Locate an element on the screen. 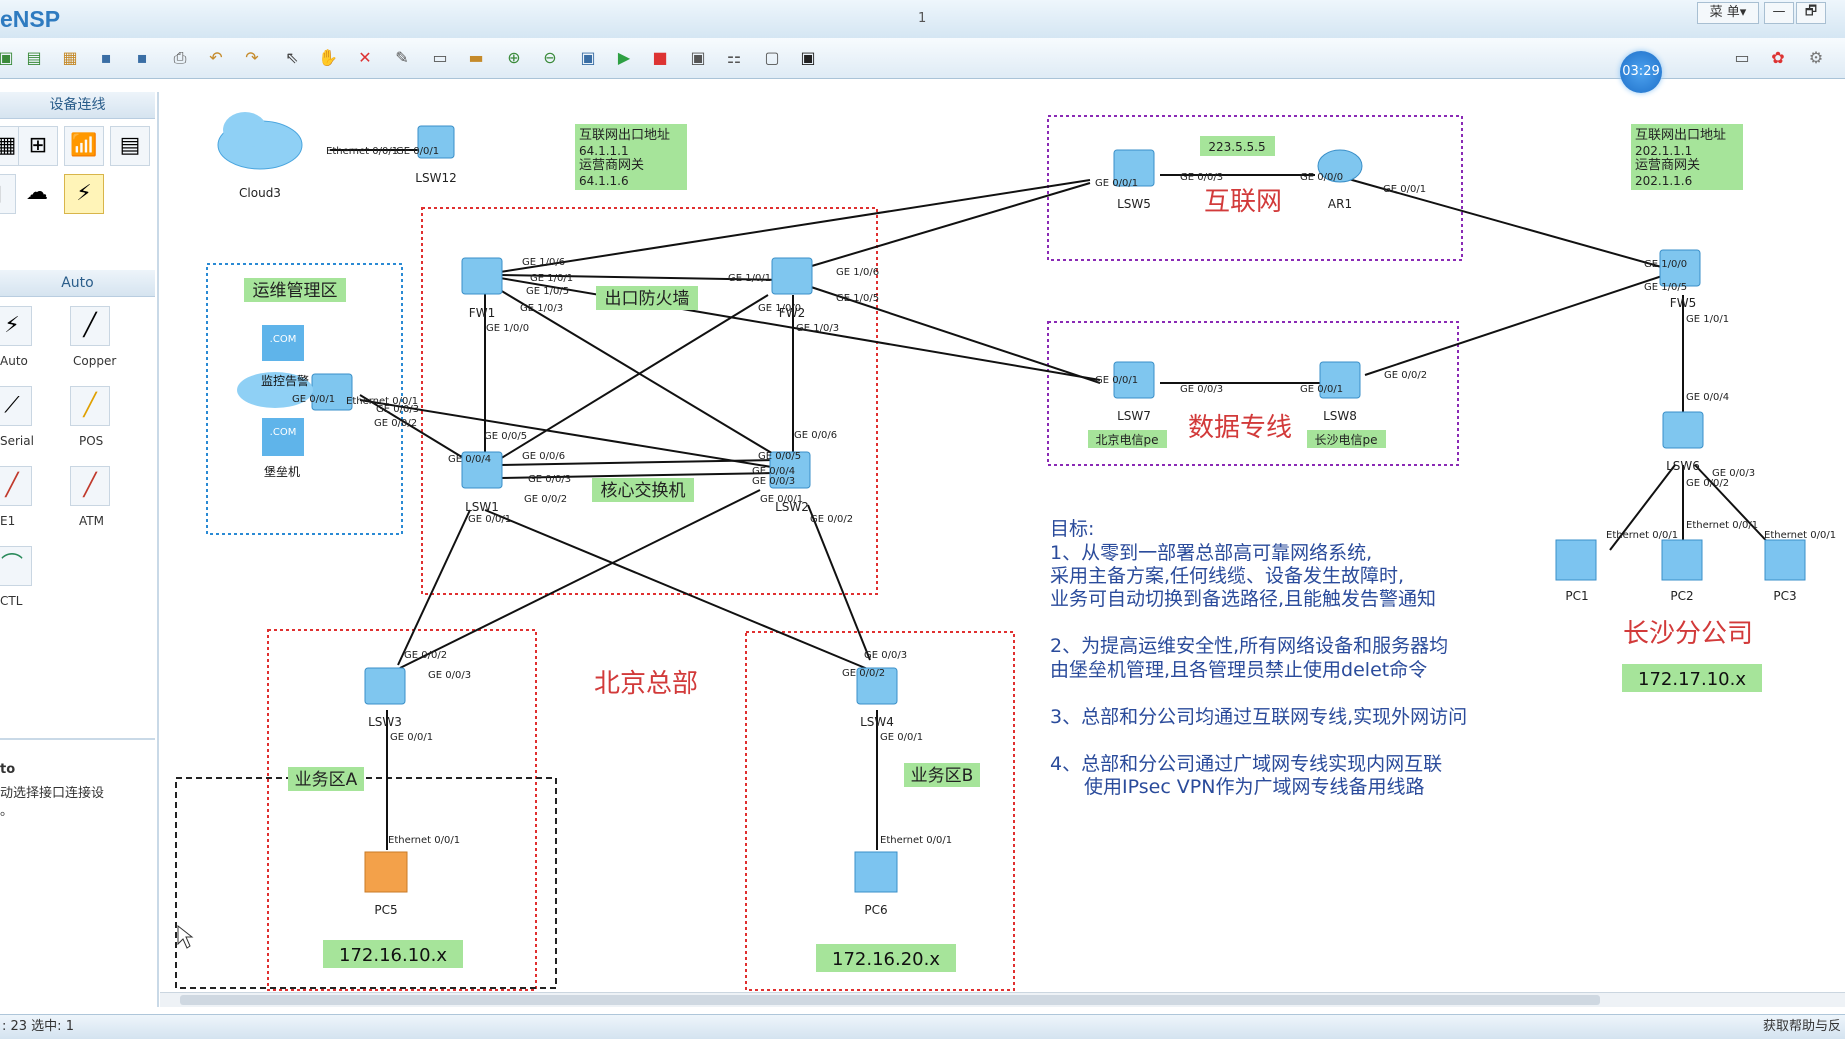  stop-icon: ■ is located at coordinates (660, 58).